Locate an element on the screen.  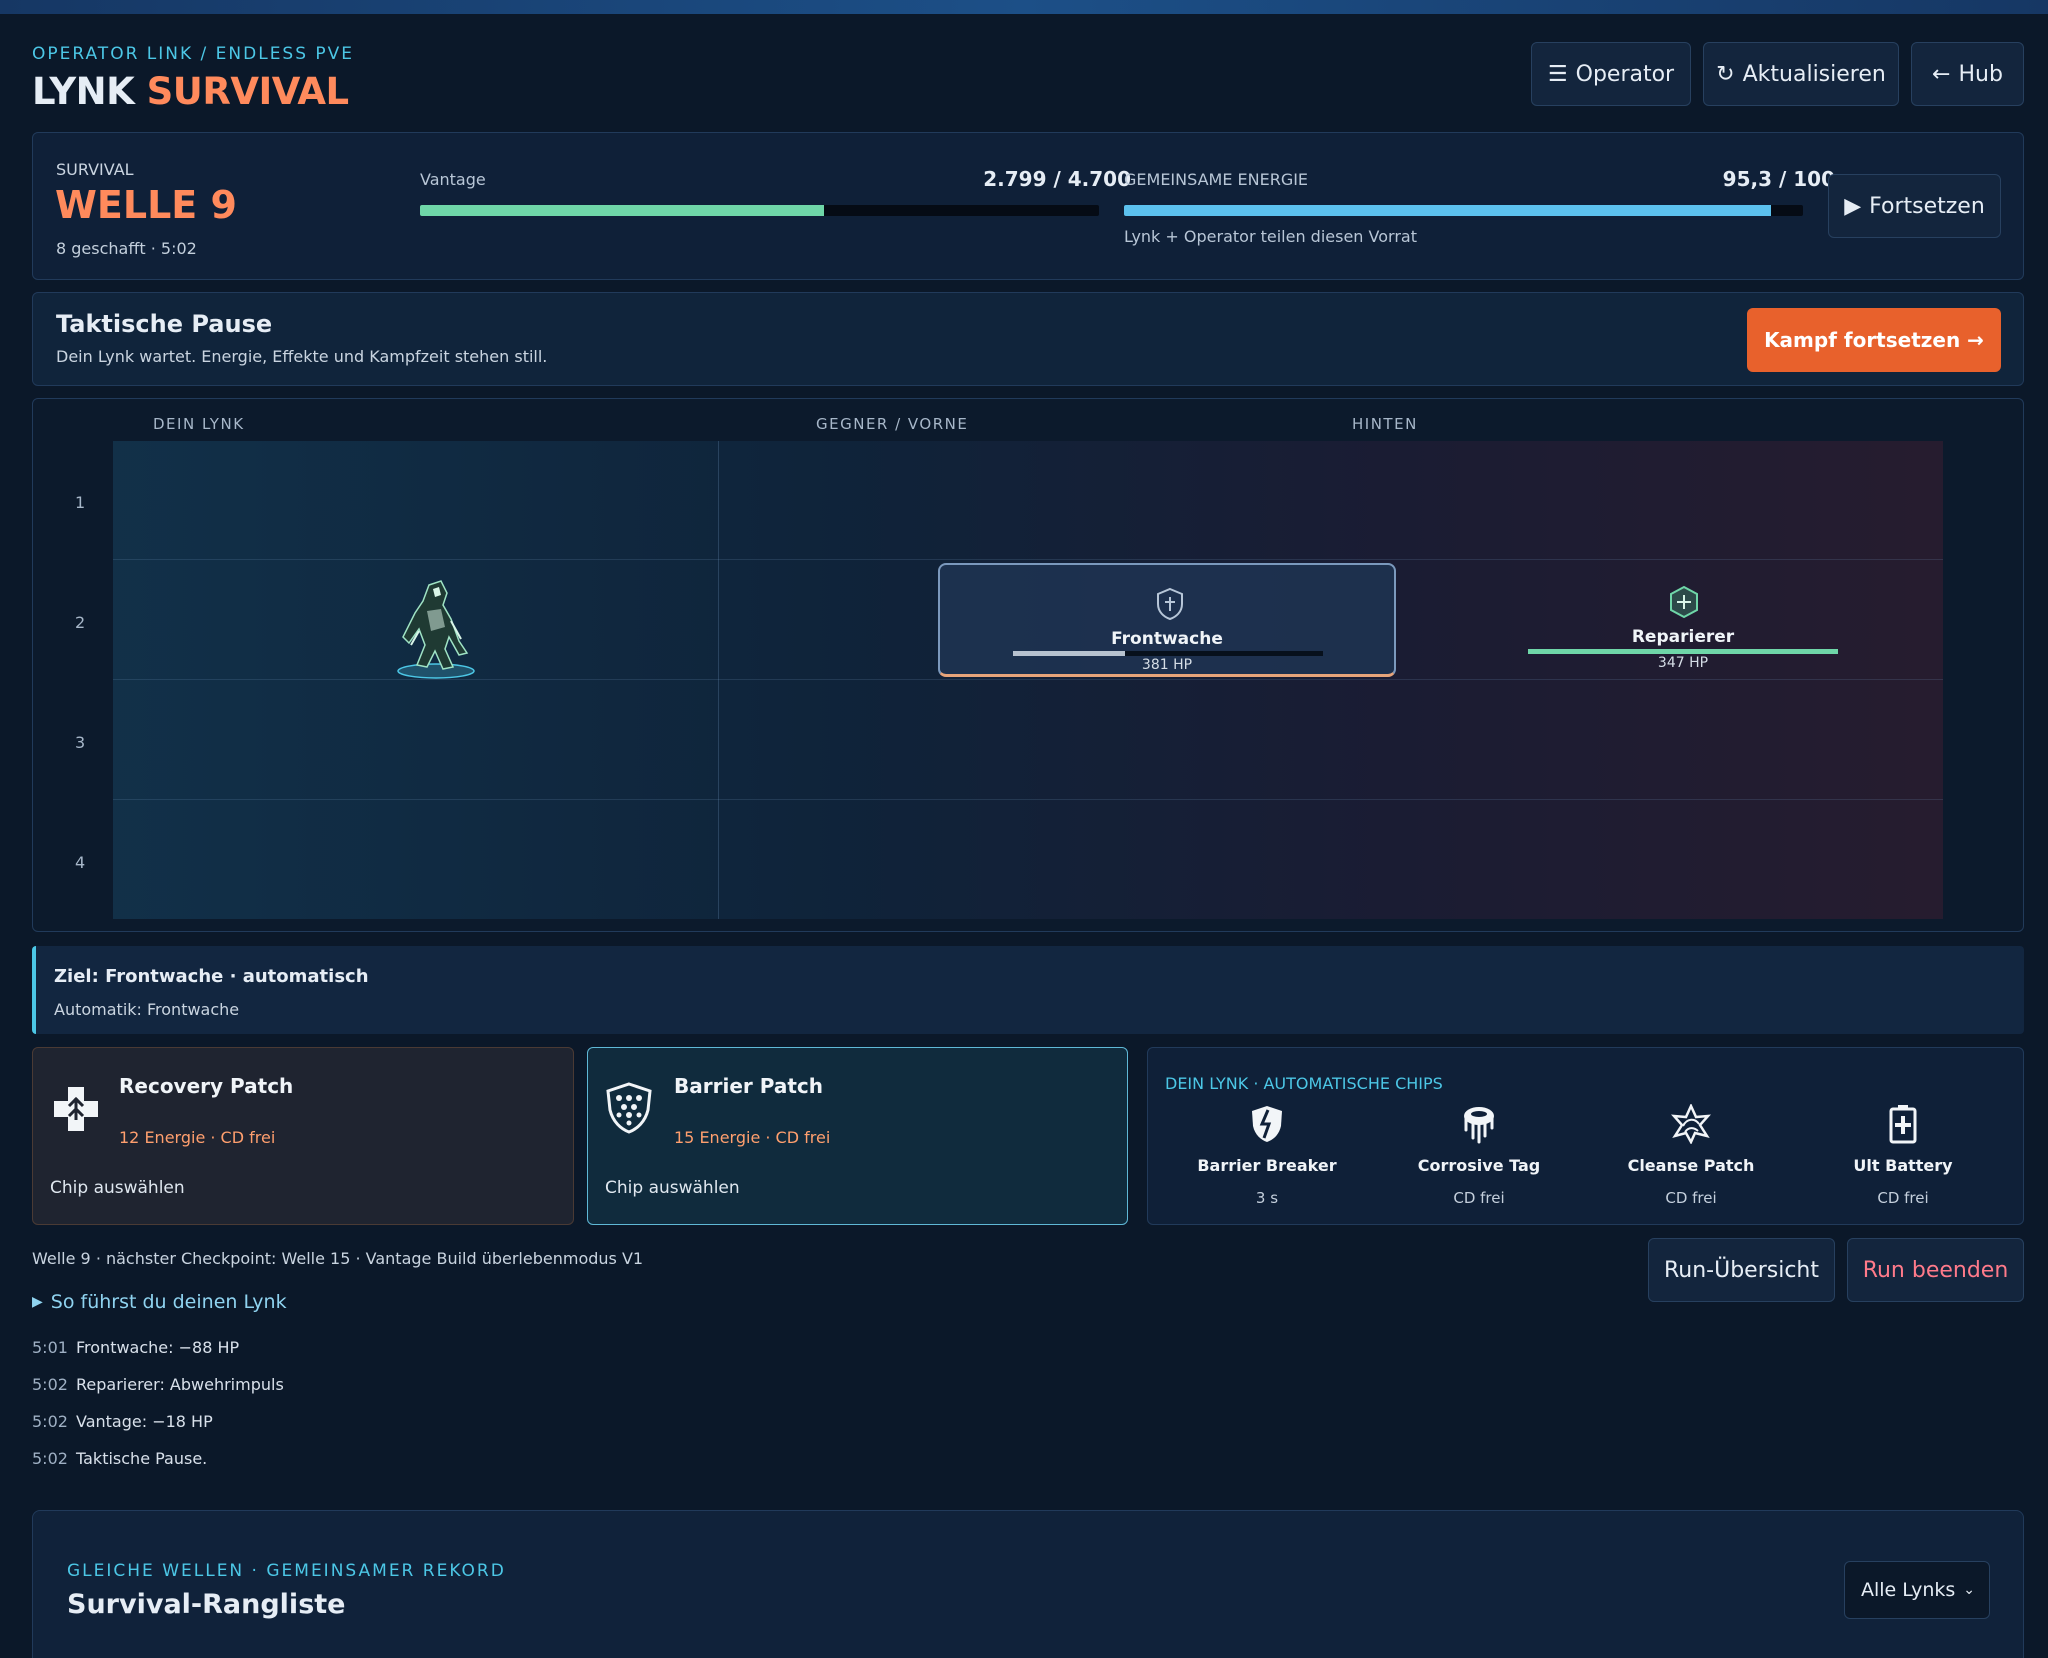
enemy-hp: 381 HP is located at coordinates (1167, 665).